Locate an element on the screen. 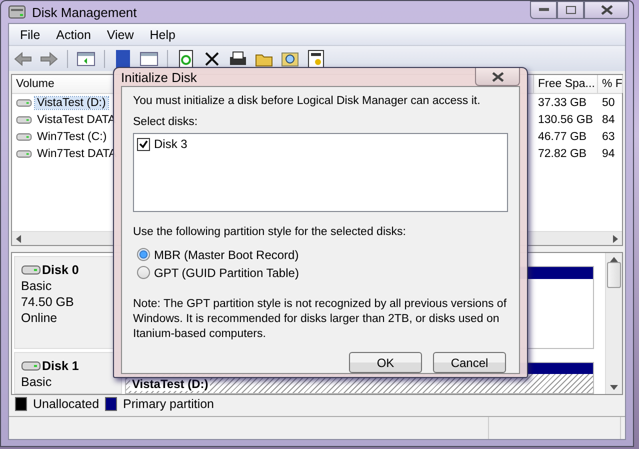 The width and height of the screenshot is (639, 449). menu-item: Help is located at coordinates (163, 35).